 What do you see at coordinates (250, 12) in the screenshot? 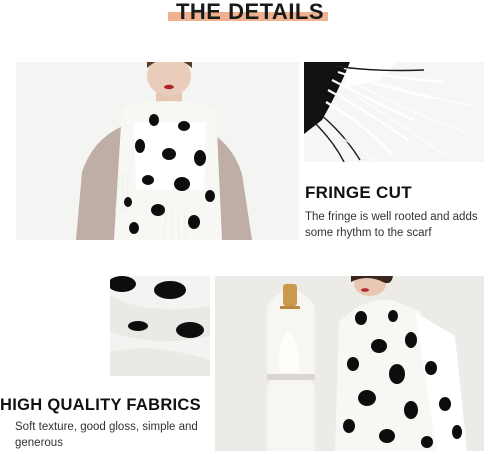
I see `page-title: THE DETAILS` at bounding box center [250, 12].